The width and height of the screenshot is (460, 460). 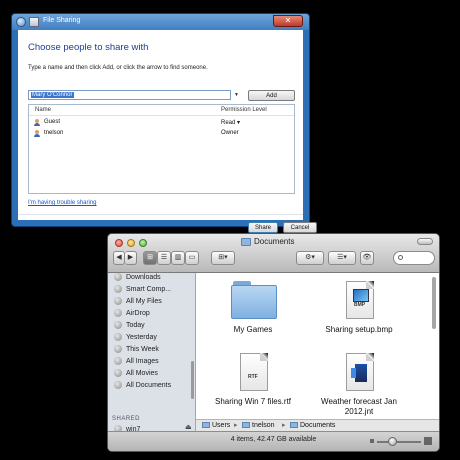 I want to click on search-input, so click(x=414, y=258).